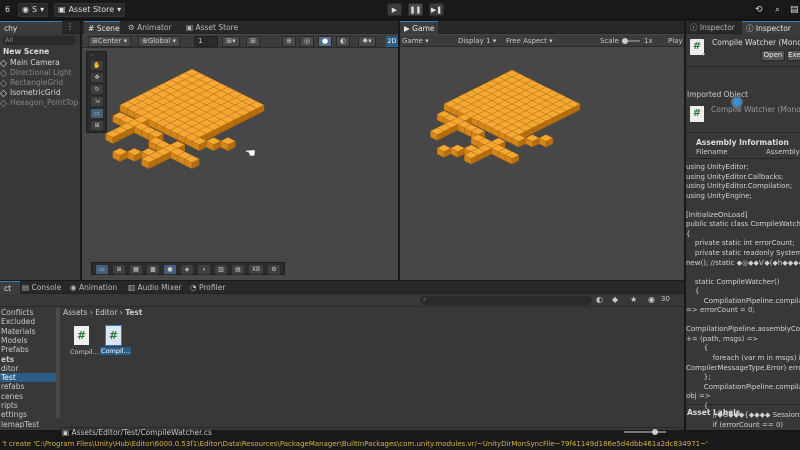  What do you see at coordinates (28, 414) in the screenshot?
I see `project-tree-item: ettings` at bounding box center [28, 414].